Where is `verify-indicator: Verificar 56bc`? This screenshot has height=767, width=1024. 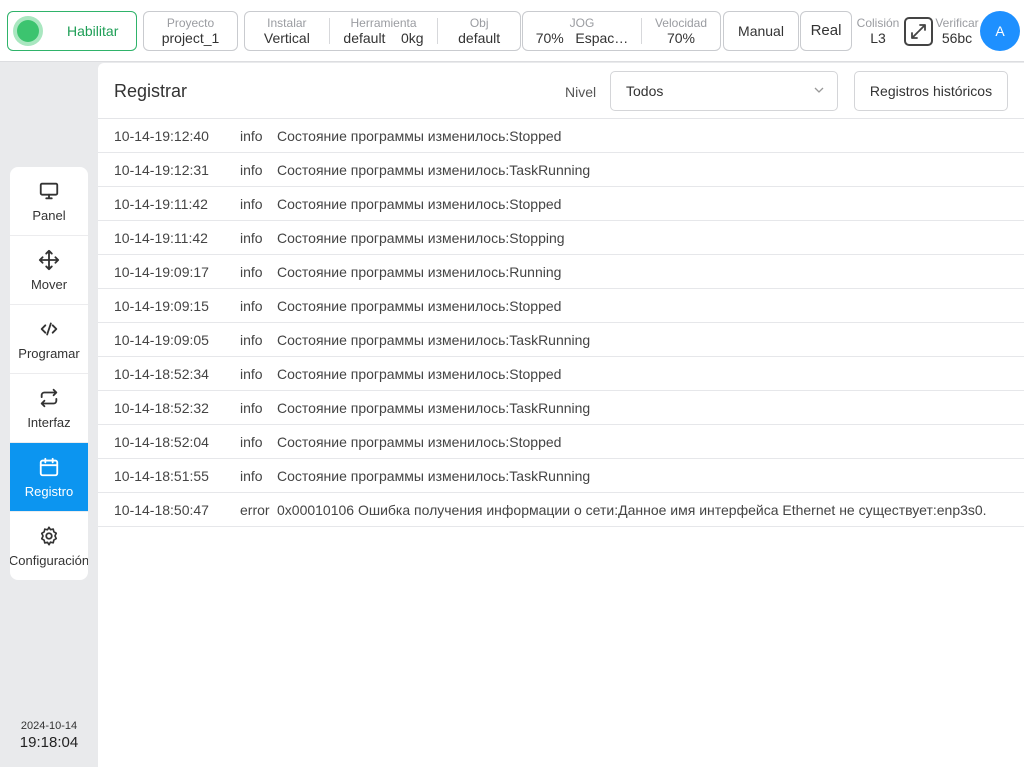
verify-indicator: Verificar 56bc is located at coordinates (957, 31).